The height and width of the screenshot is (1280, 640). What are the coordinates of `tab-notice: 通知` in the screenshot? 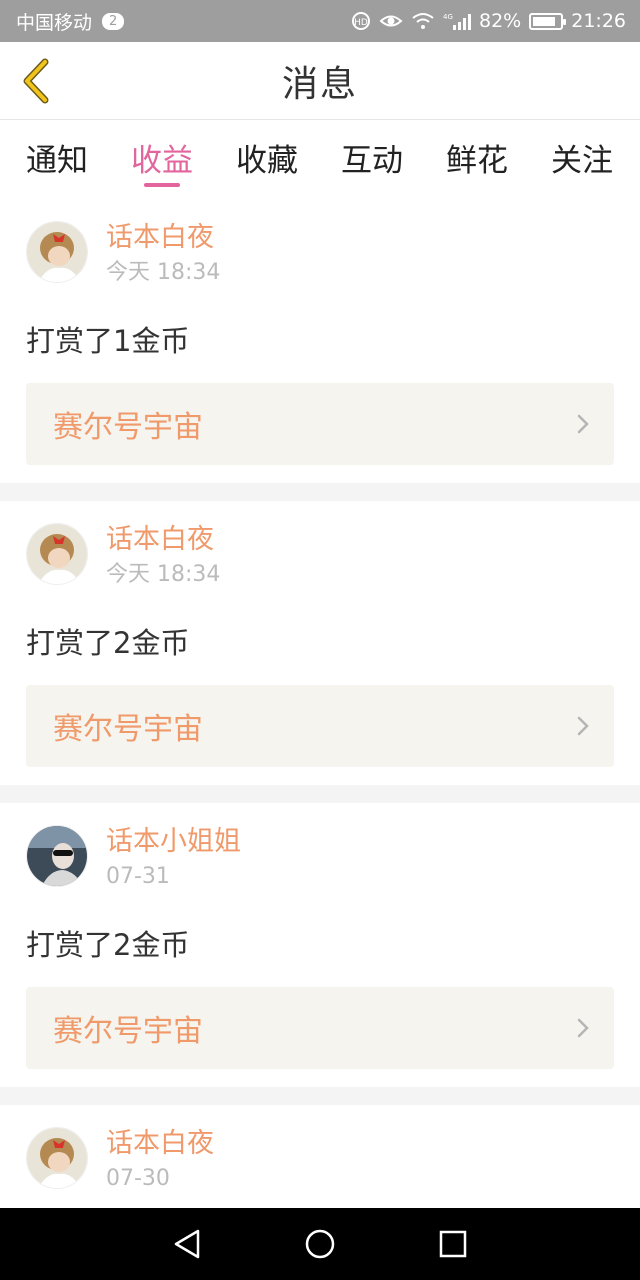 It's located at (57, 160).